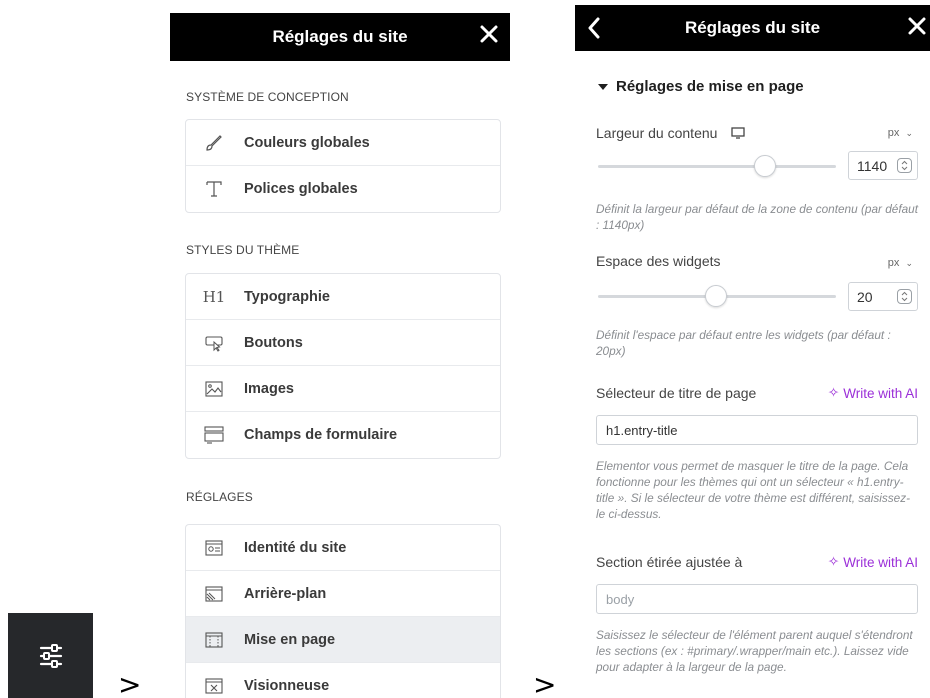 This screenshot has height=698, width=930. Describe the element at coordinates (214, 143) in the screenshot. I see `brush-icon` at that location.